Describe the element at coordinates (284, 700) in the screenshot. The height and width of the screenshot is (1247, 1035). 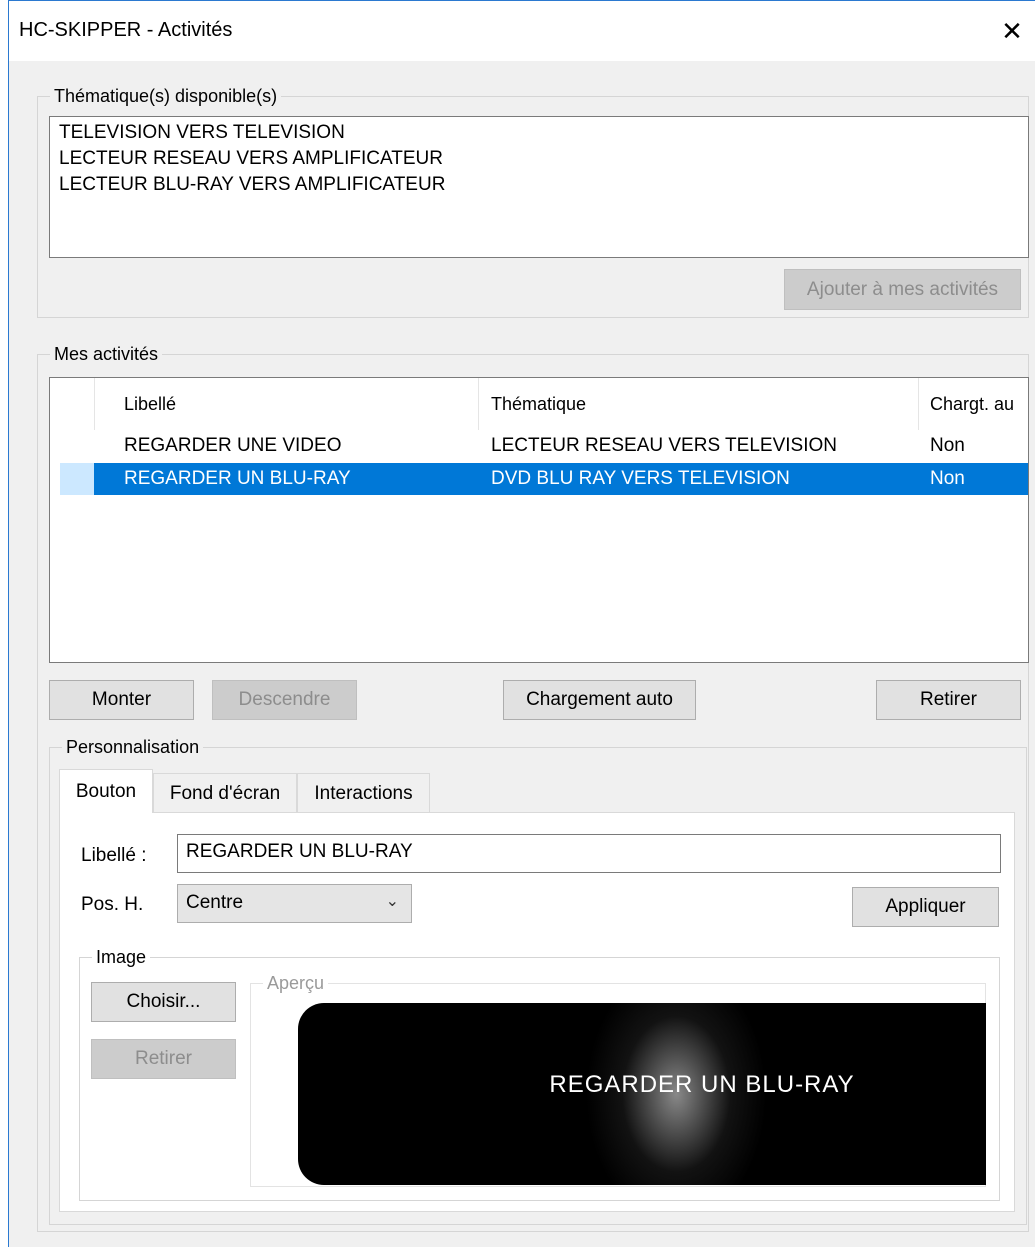
I see `move-down-button: Descendre` at that location.